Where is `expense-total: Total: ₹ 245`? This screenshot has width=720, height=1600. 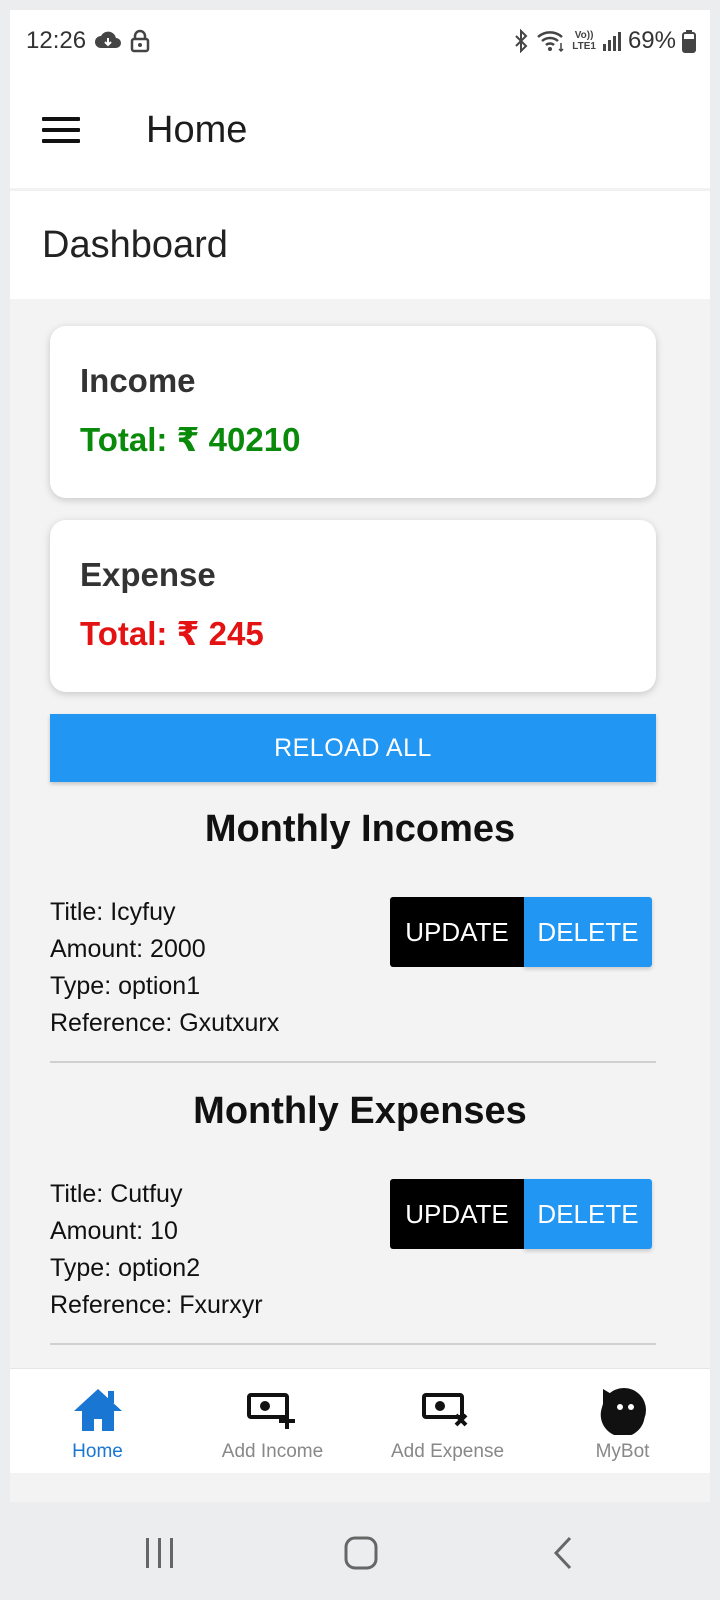
expense-total: Total: ₹ 245 is located at coordinates (172, 633).